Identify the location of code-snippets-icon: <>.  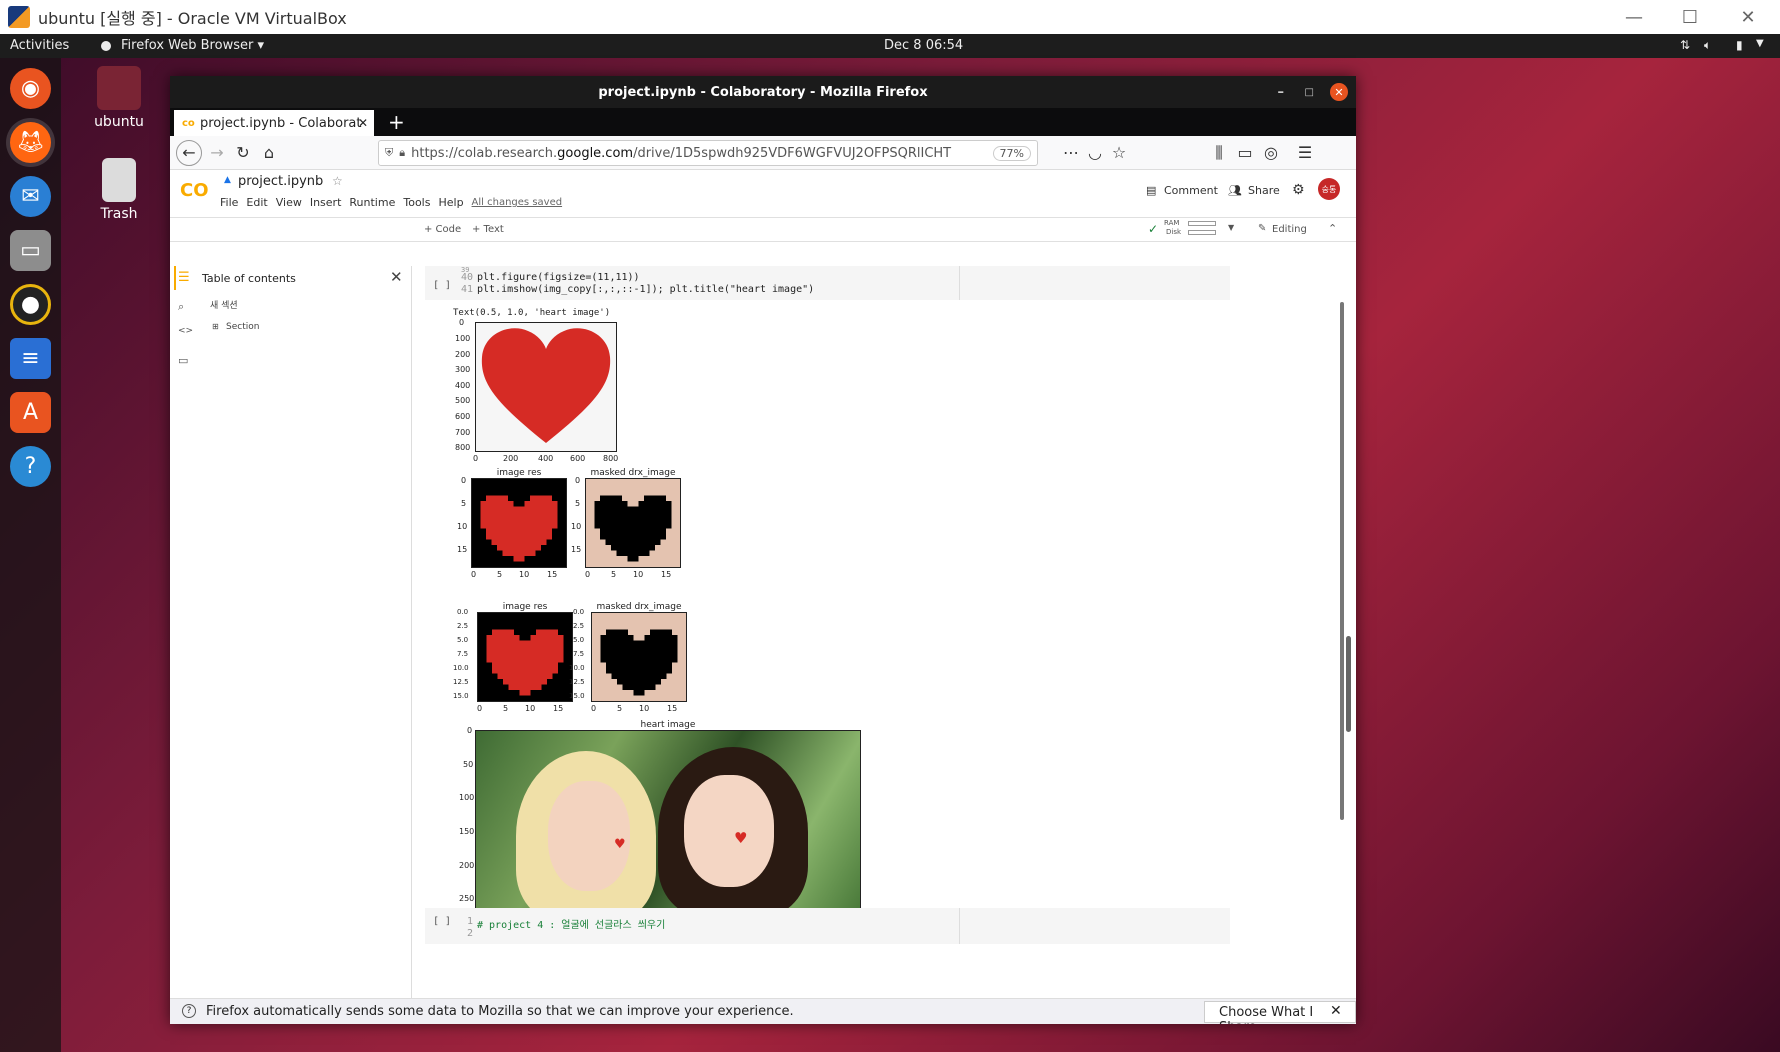
(185, 331).